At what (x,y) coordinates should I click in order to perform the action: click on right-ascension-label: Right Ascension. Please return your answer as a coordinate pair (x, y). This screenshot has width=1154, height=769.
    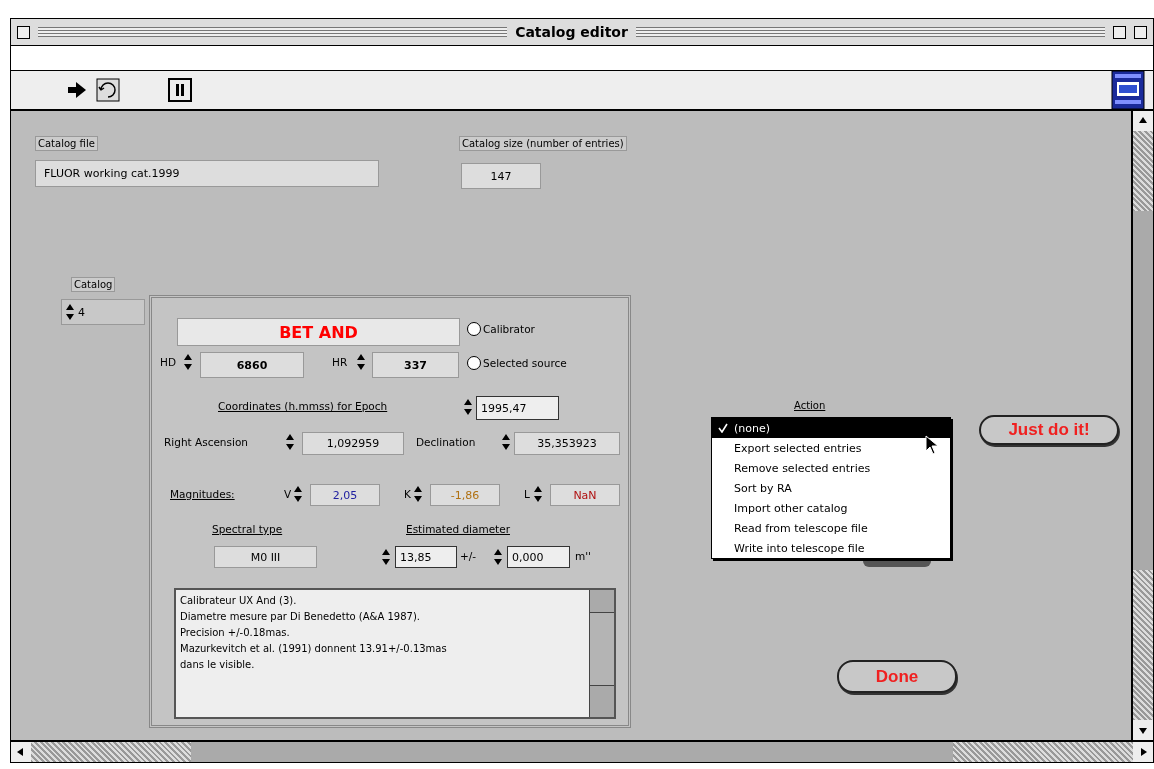
    Looking at the image, I should click on (206, 442).